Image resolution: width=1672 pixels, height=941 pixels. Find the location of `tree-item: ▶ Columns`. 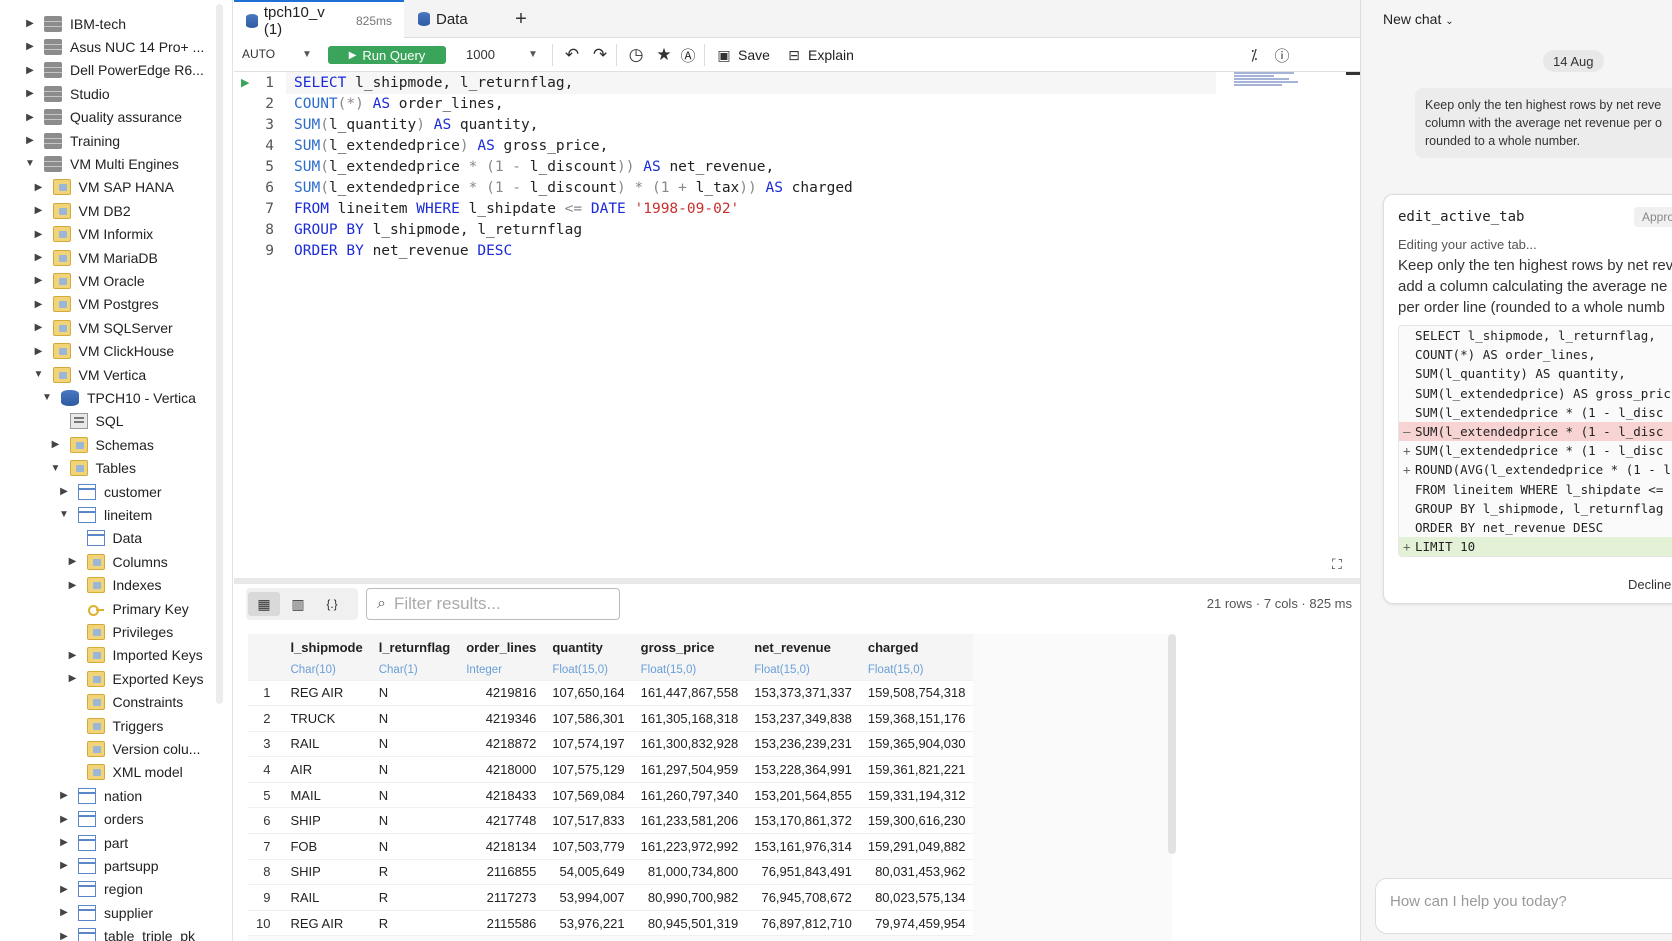

tree-item: ▶ Columns is located at coordinates (117, 561).